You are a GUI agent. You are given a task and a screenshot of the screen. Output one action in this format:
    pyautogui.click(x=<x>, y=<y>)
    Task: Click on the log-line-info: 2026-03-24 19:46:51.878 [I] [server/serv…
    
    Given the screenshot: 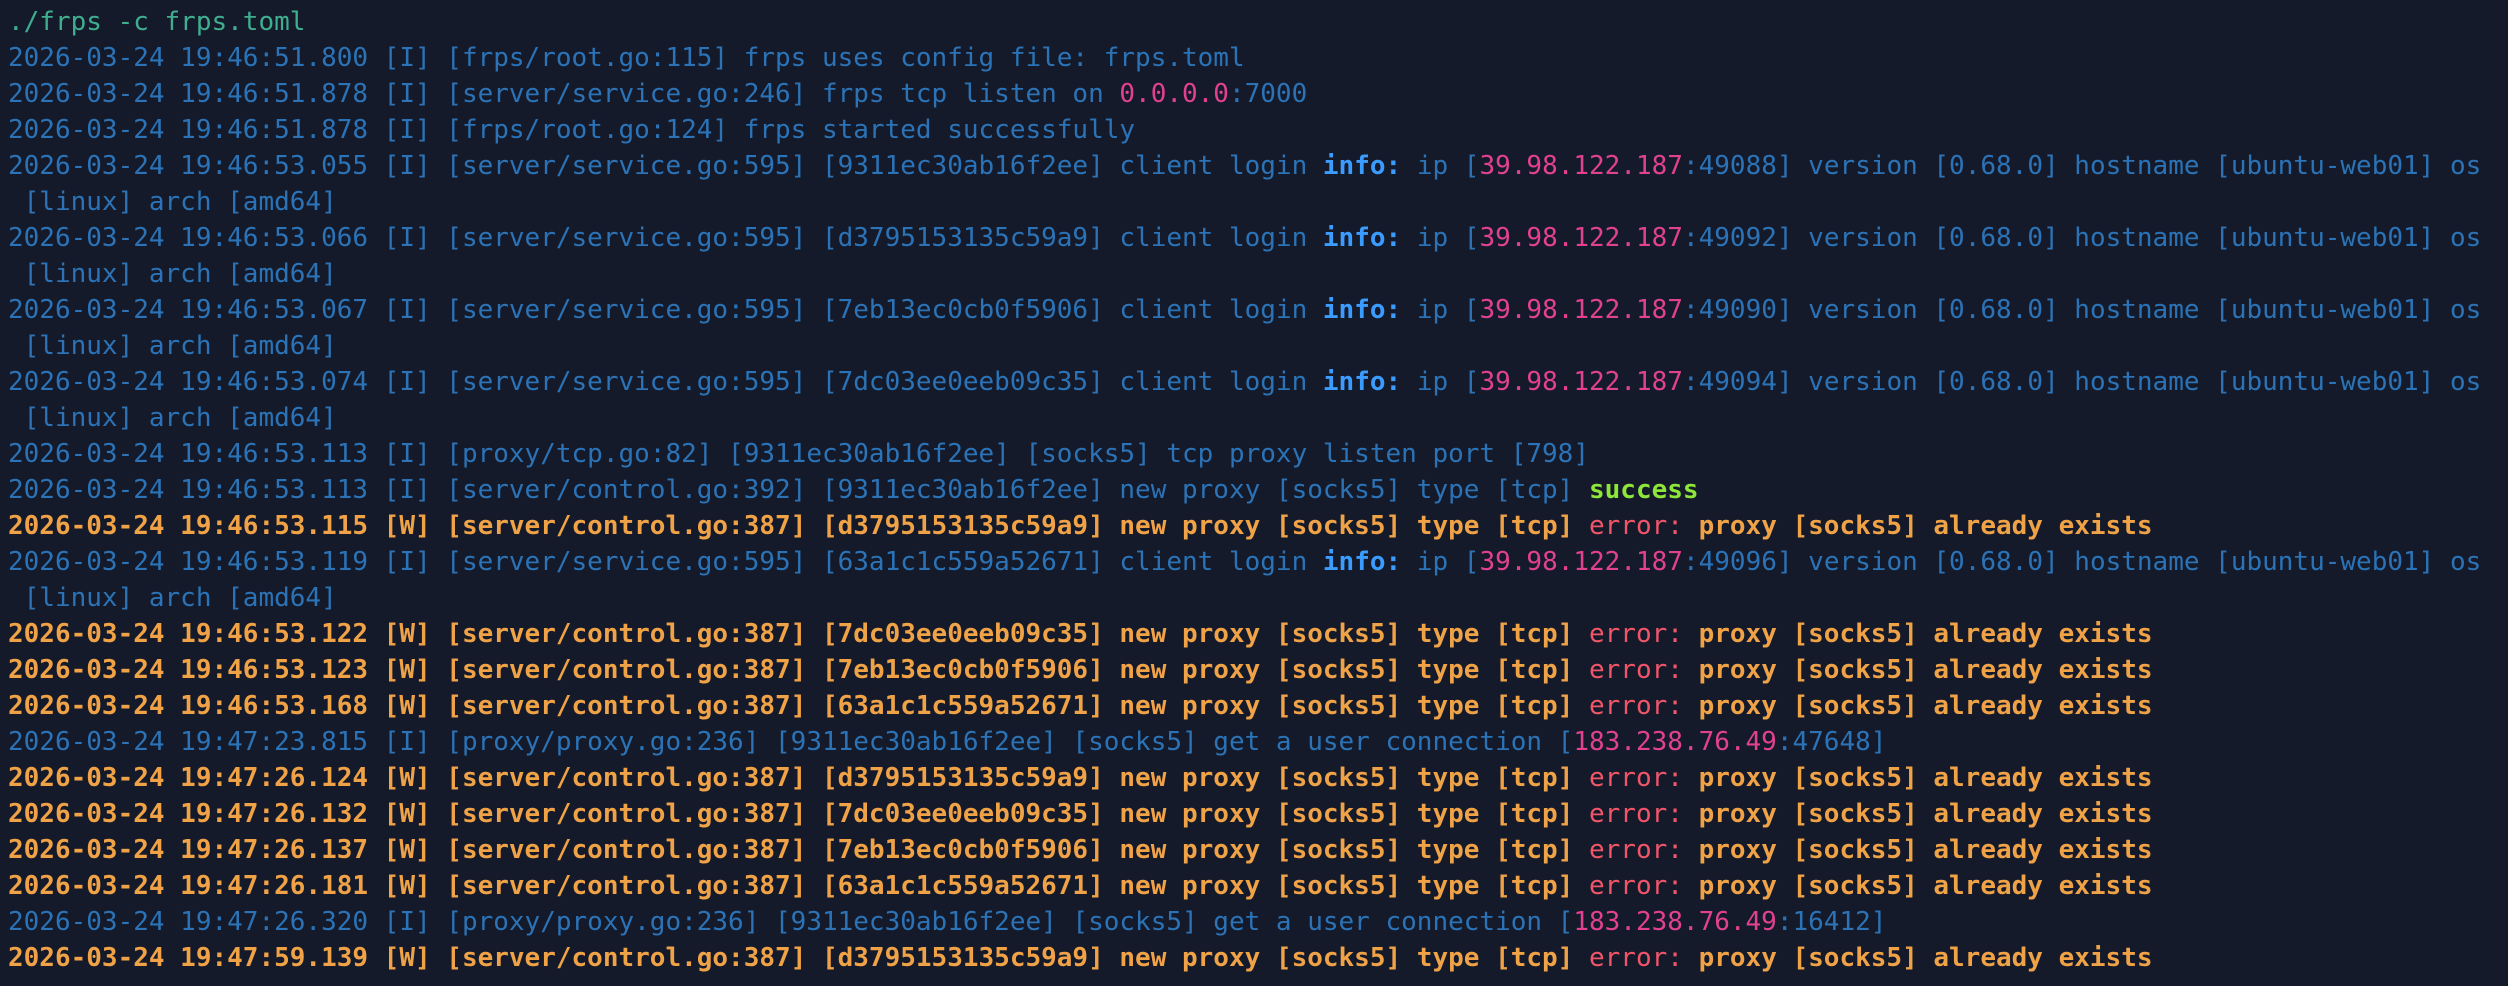 What is the action you would take?
    pyautogui.click(x=1258, y=94)
    